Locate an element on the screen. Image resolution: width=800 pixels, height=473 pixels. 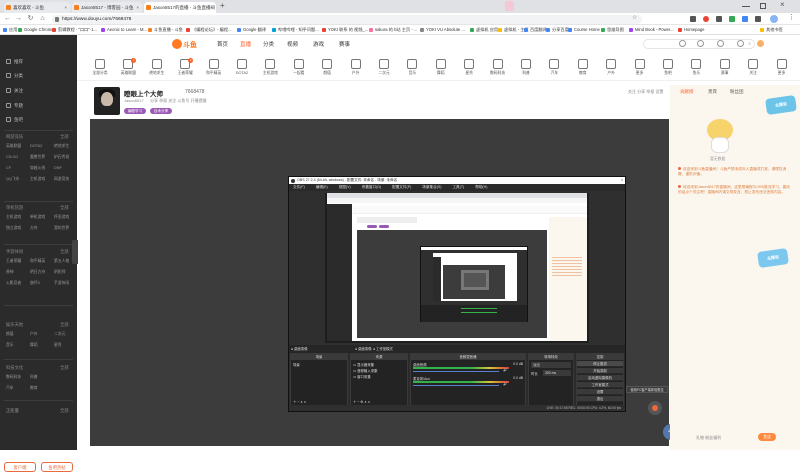
sidebar-game-link: 我的世界 is located at coordinates (61, 228).